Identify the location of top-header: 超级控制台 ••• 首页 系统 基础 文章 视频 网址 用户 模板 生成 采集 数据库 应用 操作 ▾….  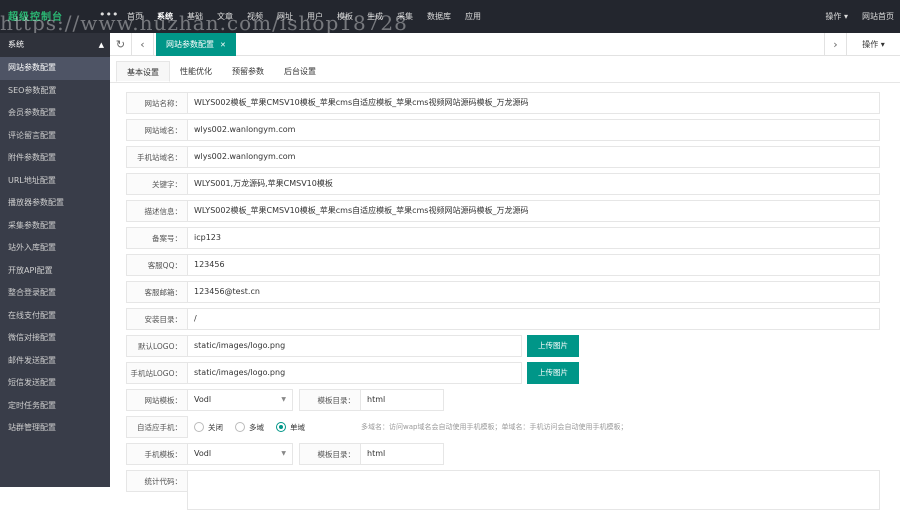
(450, 17).